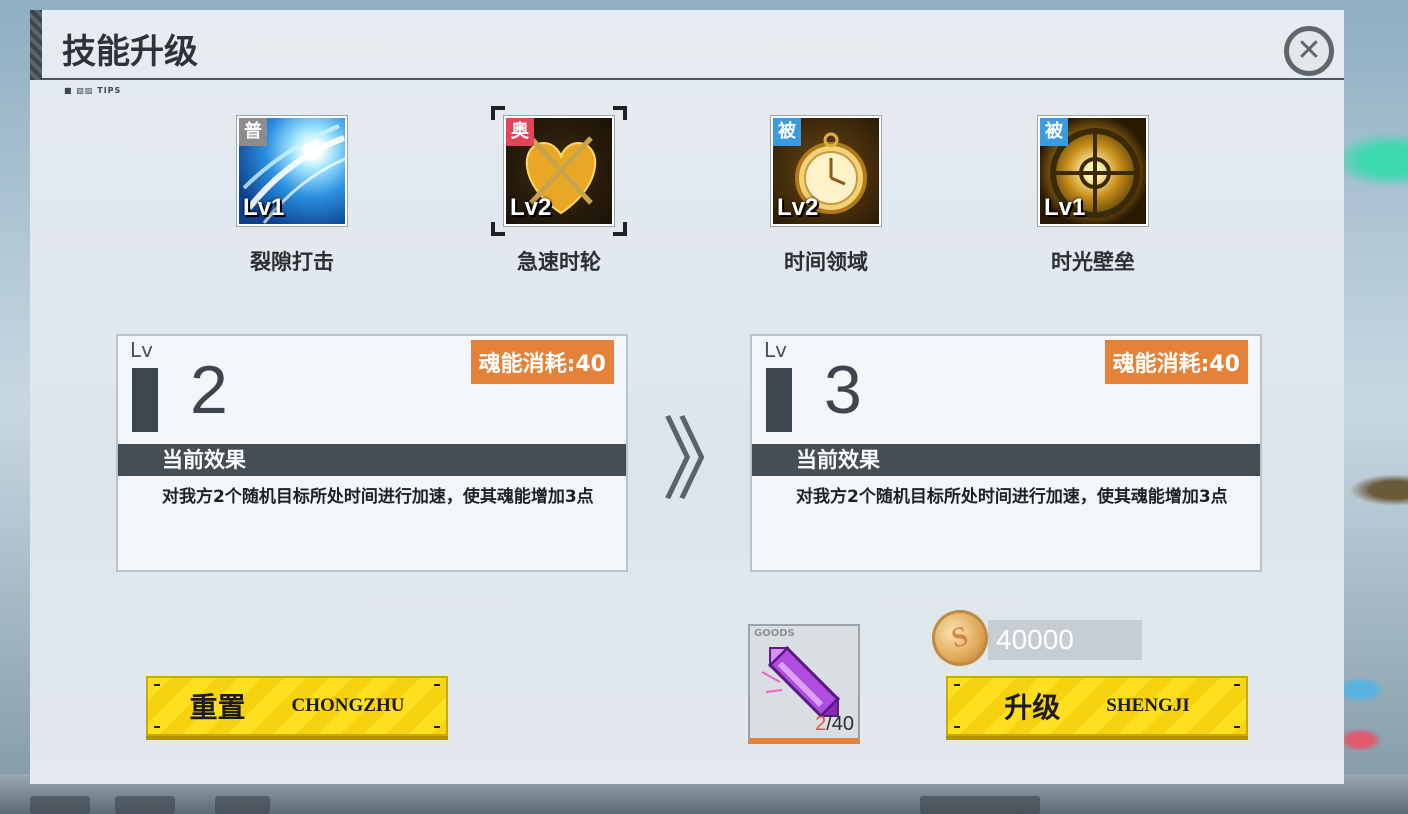 This screenshot has height=814, width=1408. Describe the element at coordinates (520, 132) in the screenshot. I see `skill-type-badge: 奥` at that location.